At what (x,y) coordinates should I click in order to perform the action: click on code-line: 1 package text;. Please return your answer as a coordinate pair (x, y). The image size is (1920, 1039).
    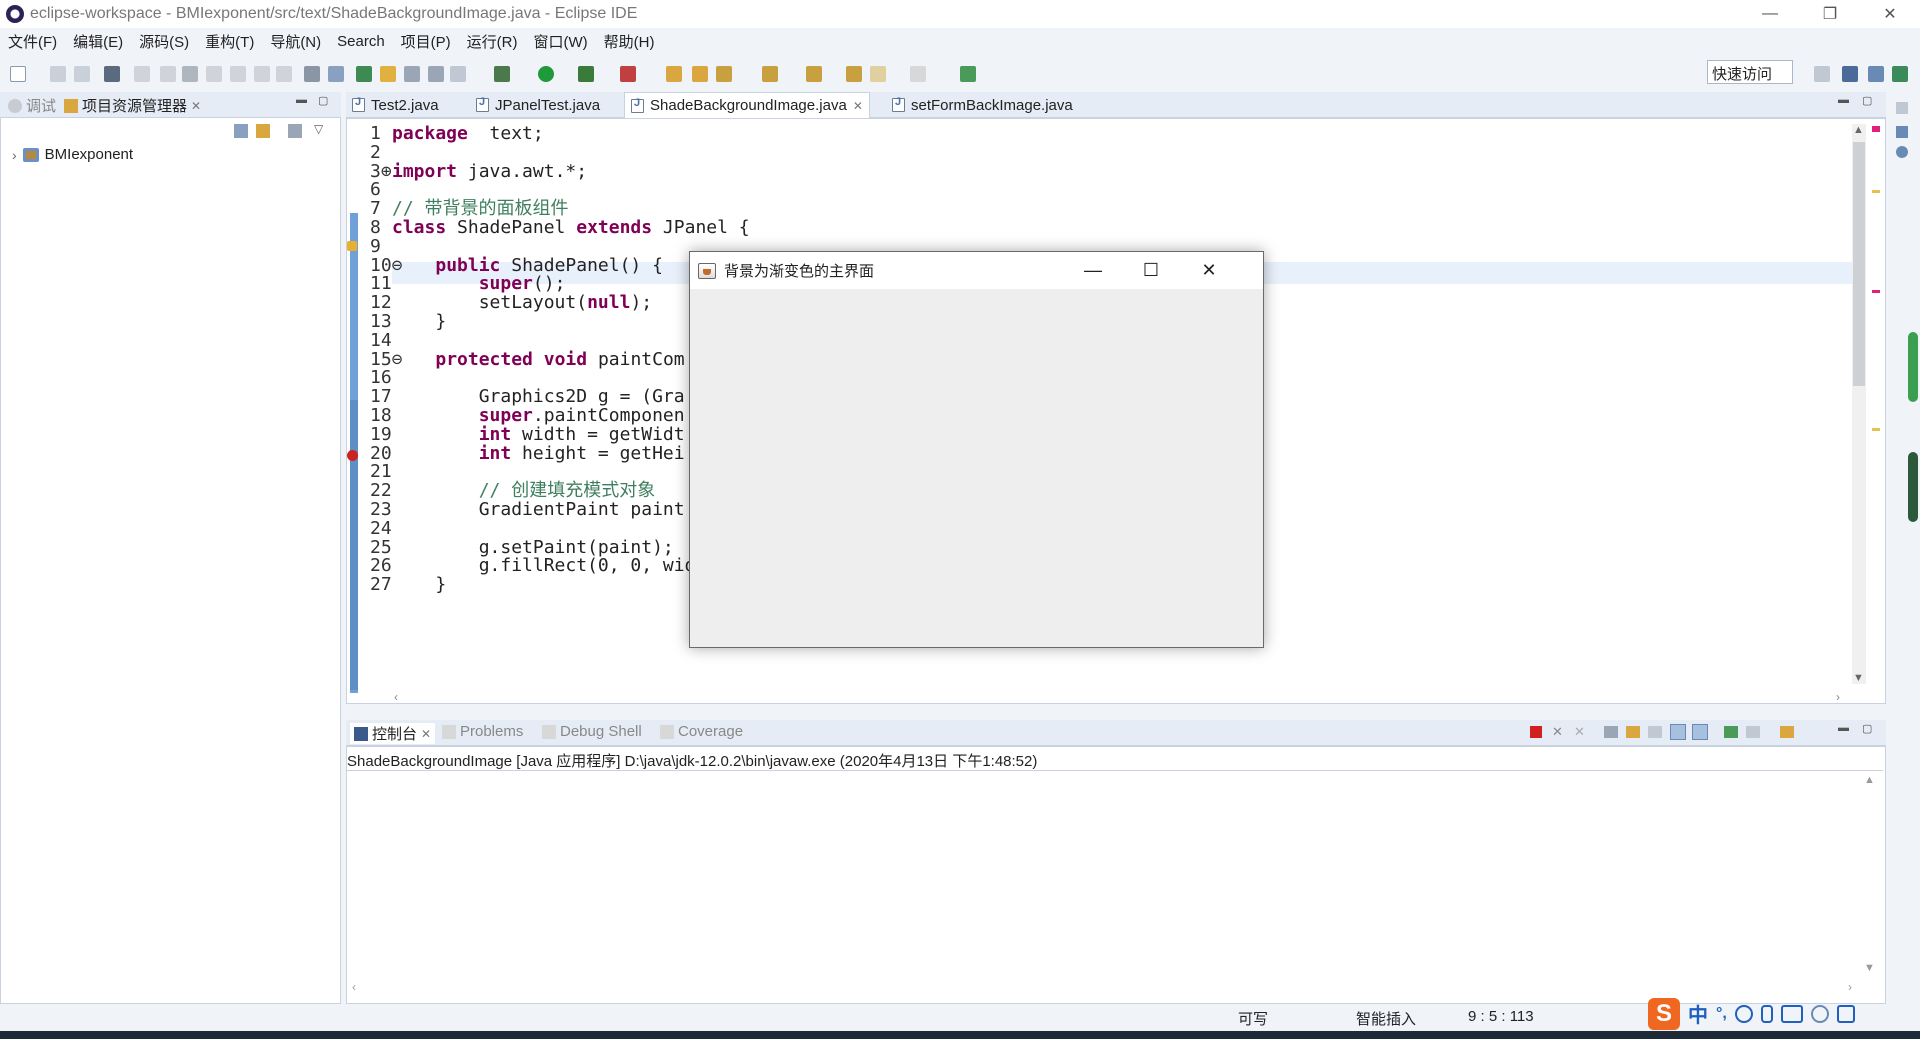
    Looking at the image, I should click on (457, 133).